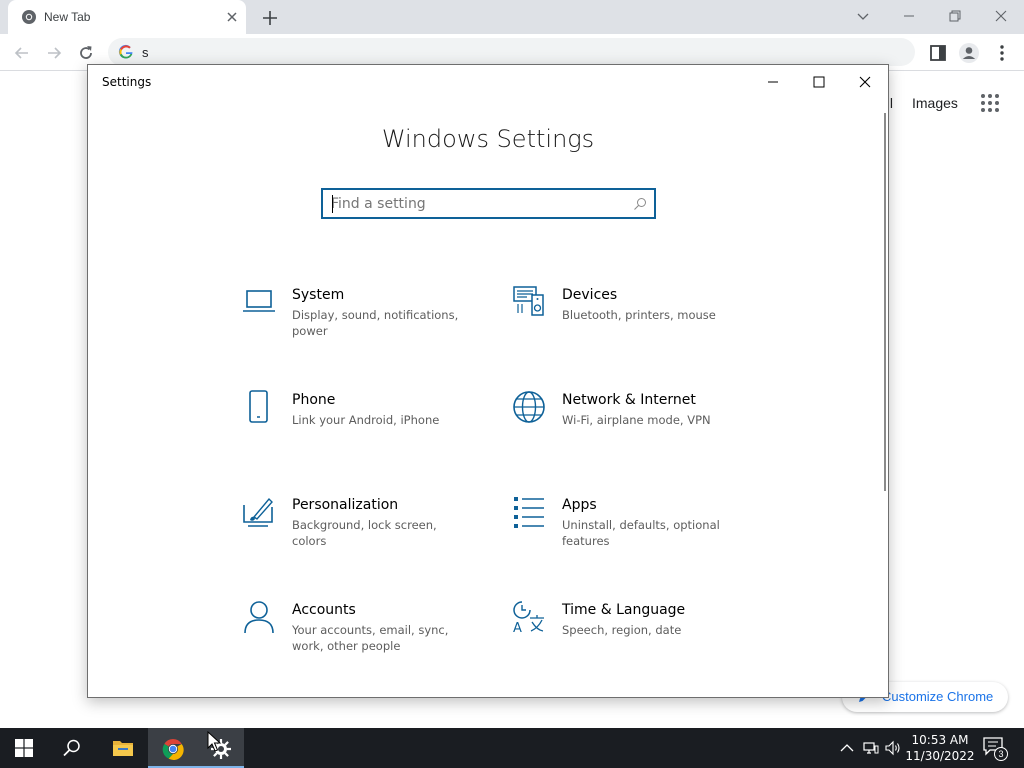 The width and height of the screenshot is (1024, 768). Describe the element at coordinates (590, 295) in the screenshot. I see `tile-name: Devices` at that location.